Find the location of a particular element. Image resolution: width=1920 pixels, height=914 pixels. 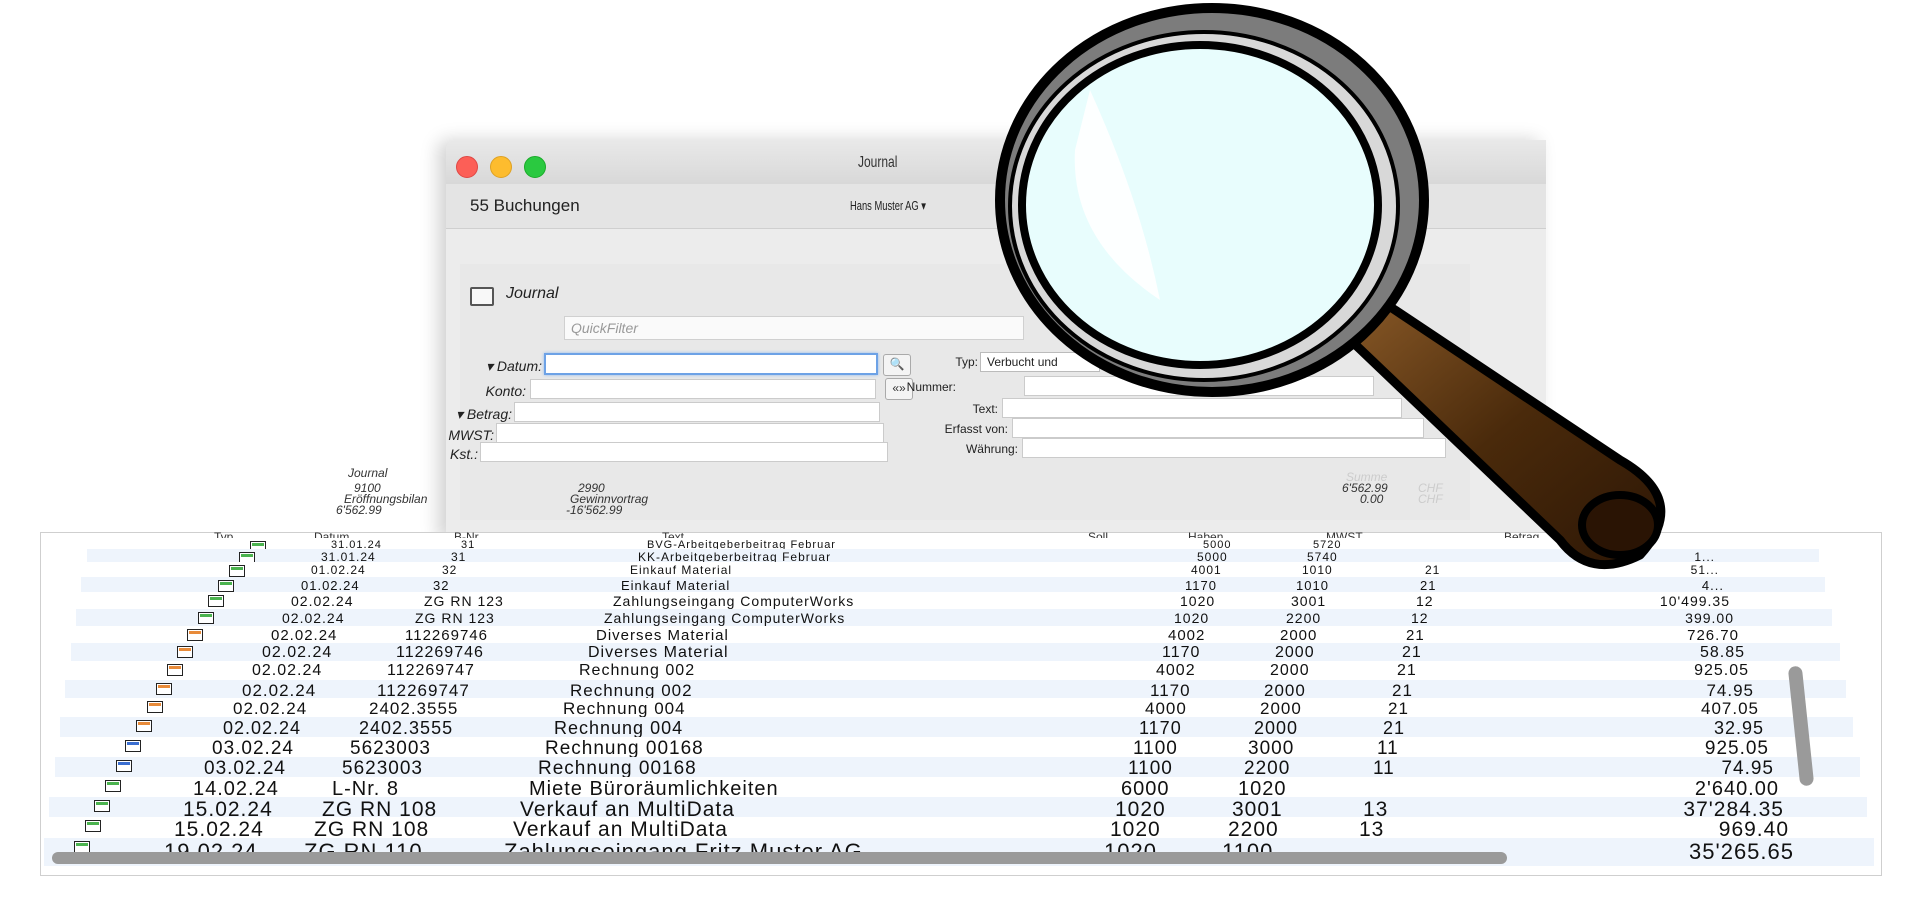

row-date: 01.02.24 is located at coordinates (330, 585).